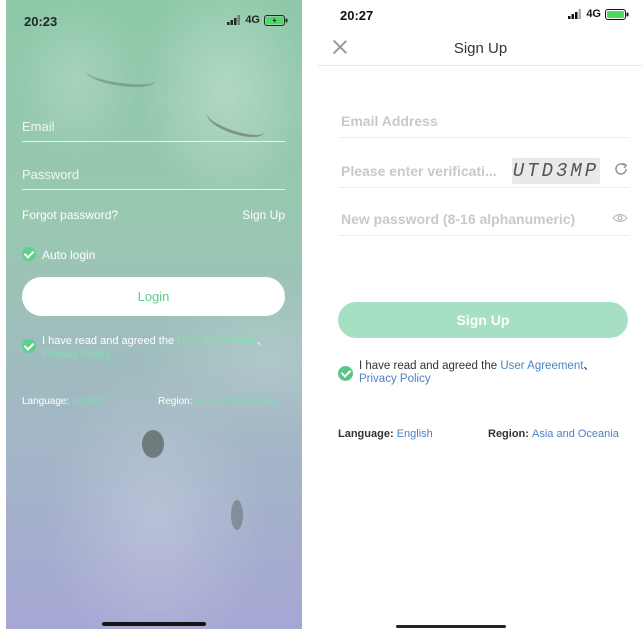  Describe the element at coordinates (263, 215) in the screenshot. I see `sign-up-link: Sign Up` at that location.